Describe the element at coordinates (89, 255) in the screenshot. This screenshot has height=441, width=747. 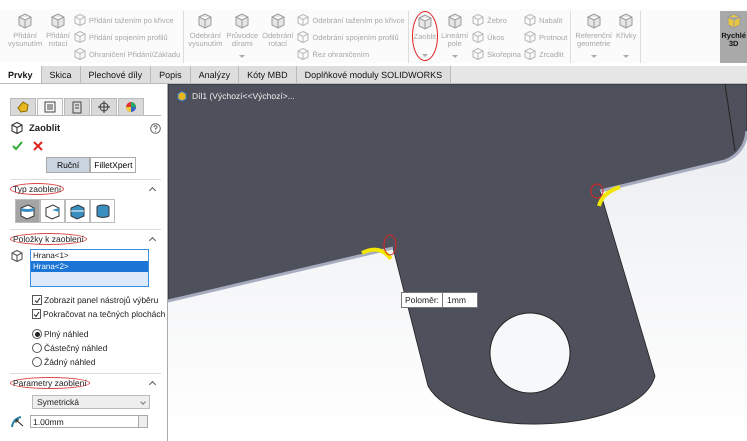
I see `edge-item: Hrana<1>` at that location.